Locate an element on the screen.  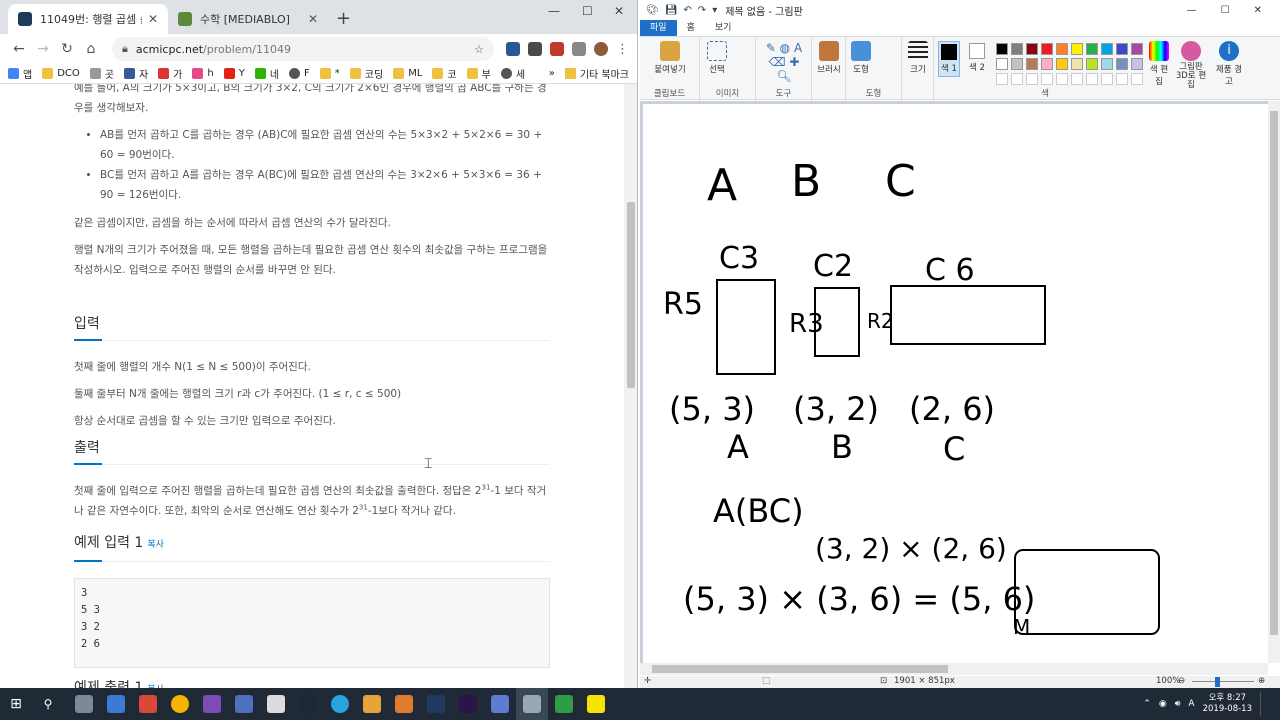
product-alert-button: i 제품 경고 is located at coordinates (1229, 64).